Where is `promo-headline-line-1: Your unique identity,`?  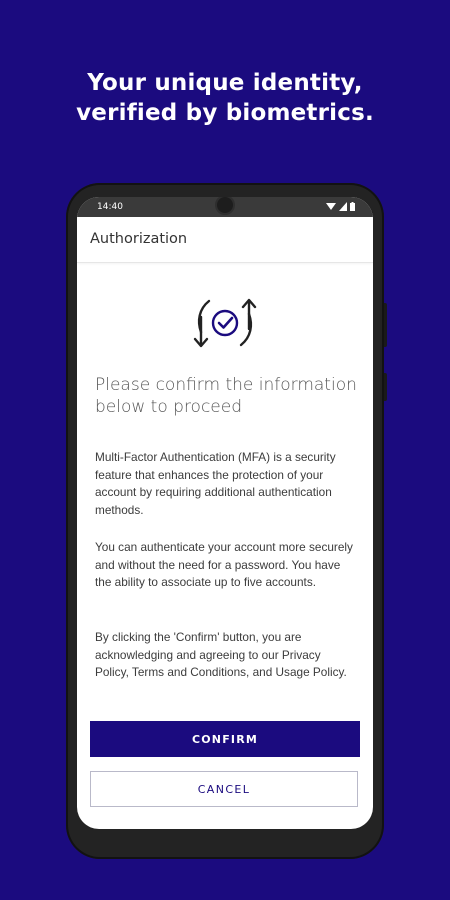
promo-headline-line-1: Your unique identity, is located at coordinates (225, 83).